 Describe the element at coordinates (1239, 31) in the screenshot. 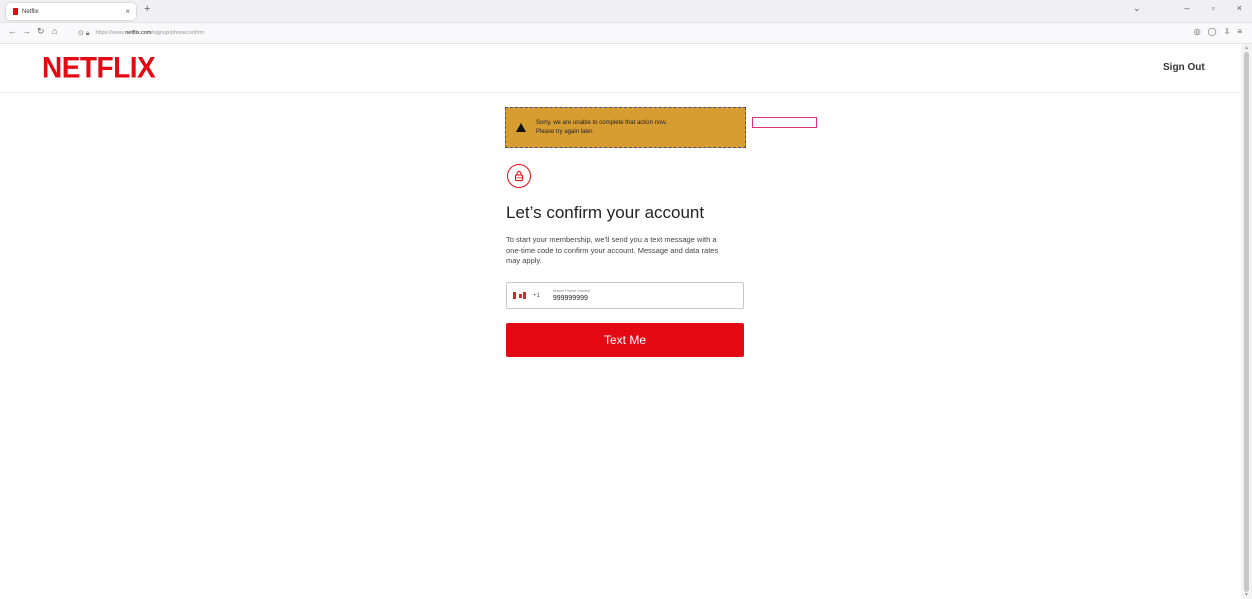

I see `menu-icon: ≡` at that location.